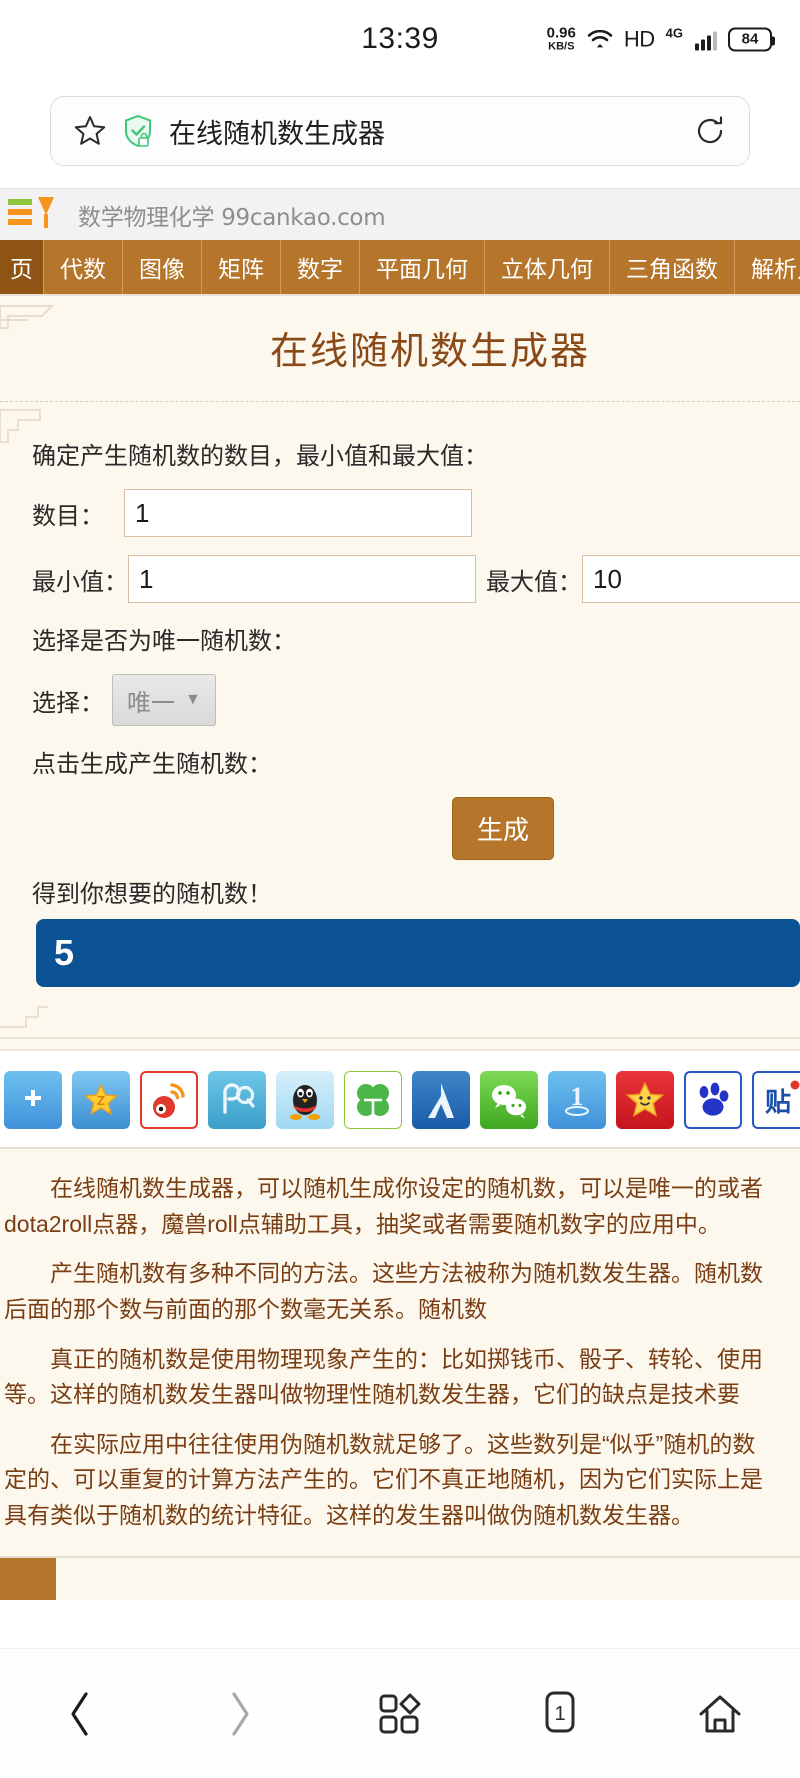 The height and width of the screenshot is (1778, 800). What do you see at coordinates (241, 267) in the screenshot?
I see `nav-item-matrix: 矩阵` at bounding box center [241, 267].